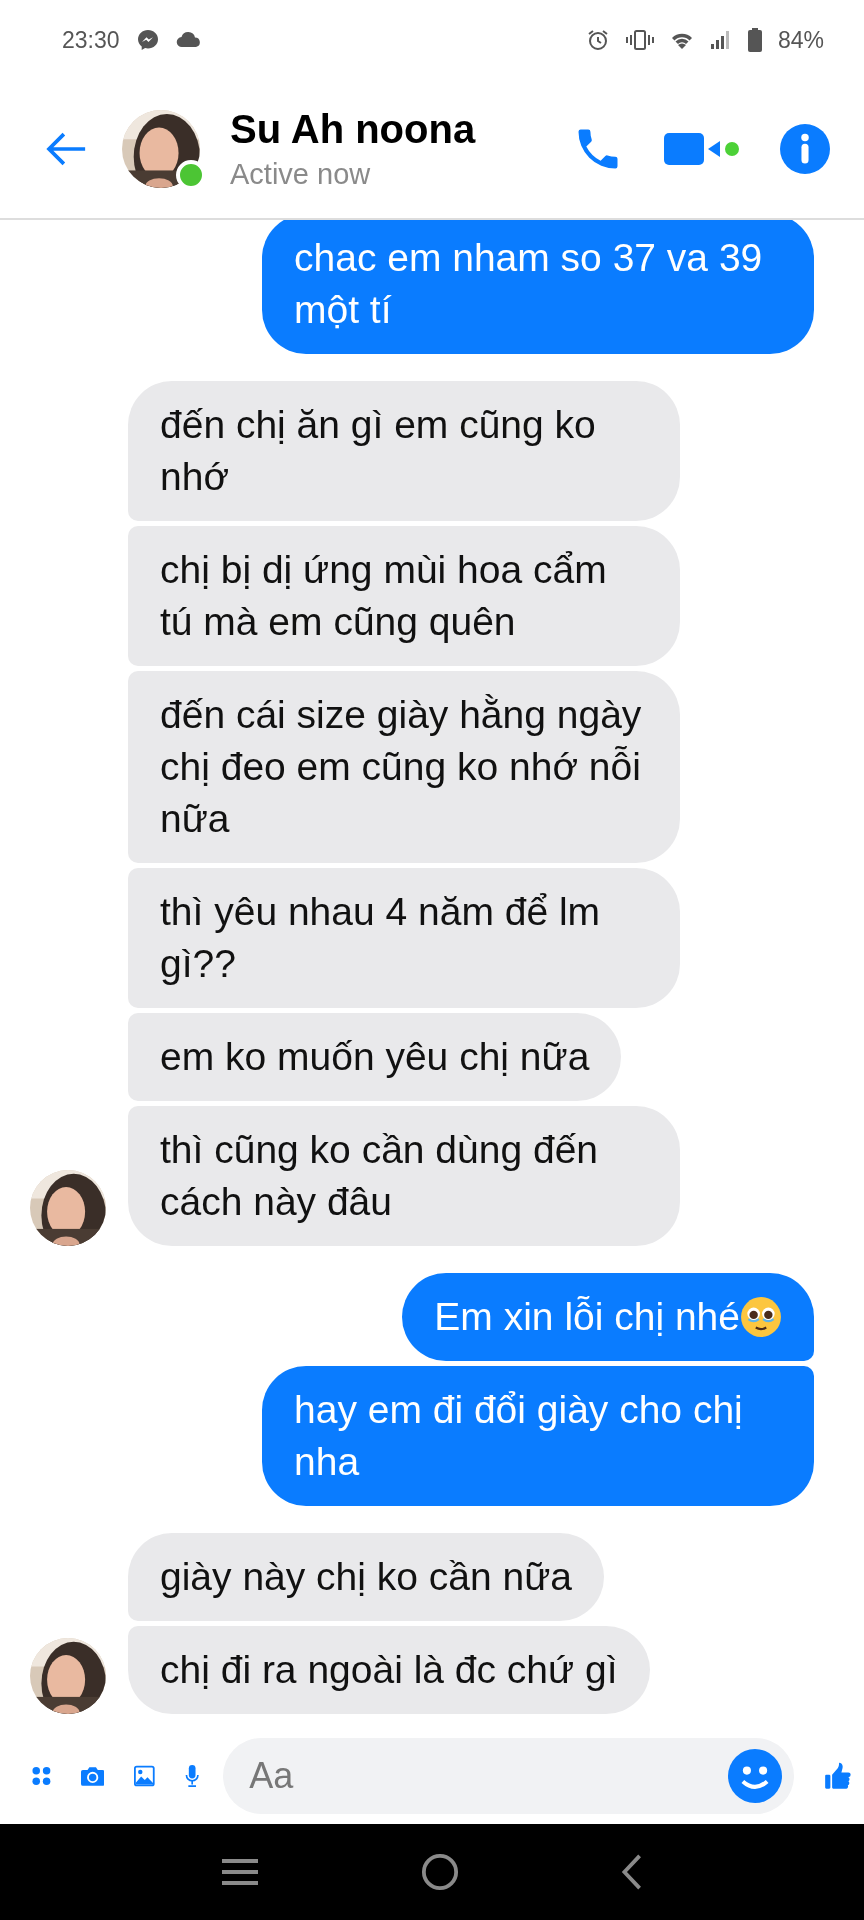  Describe the element at coordinates (755, 1776) in the screenshot. I see `smiley-icon` at that location.